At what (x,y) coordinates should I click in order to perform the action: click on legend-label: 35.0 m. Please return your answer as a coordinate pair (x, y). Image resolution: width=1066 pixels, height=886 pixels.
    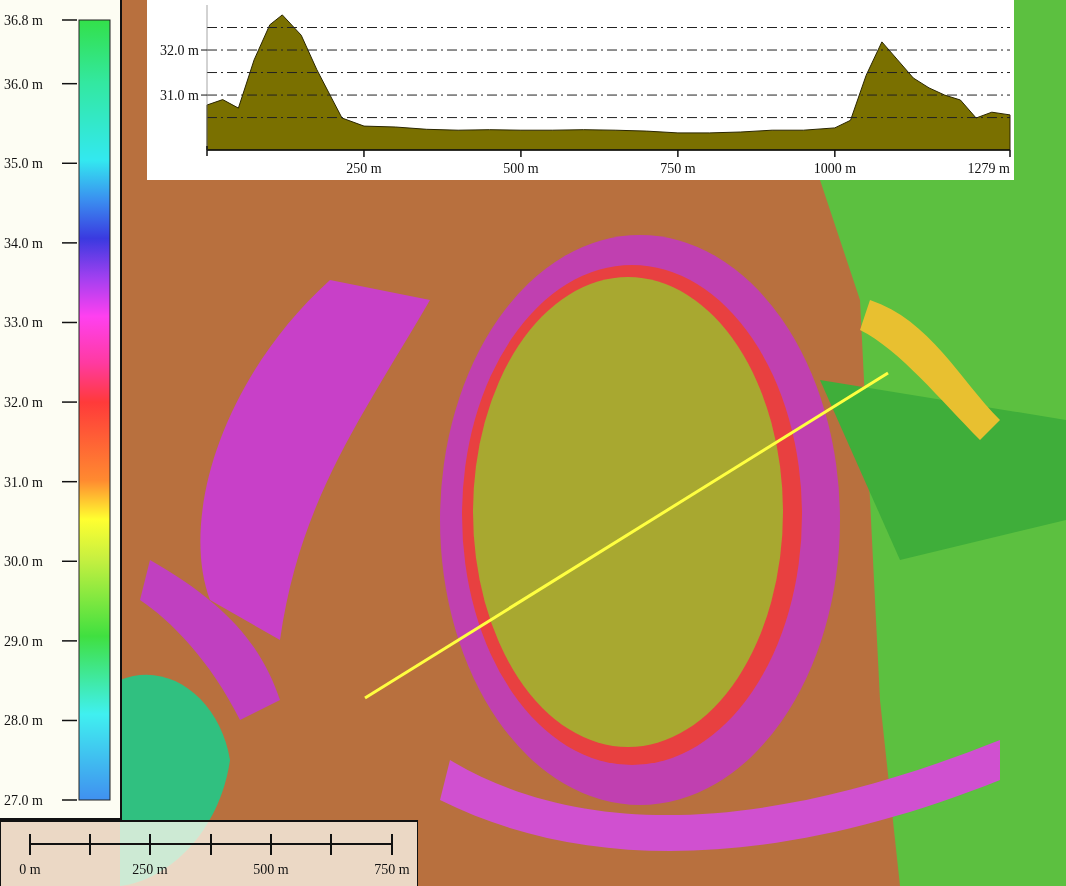
    Looking at the image, I should click on (23, 164).